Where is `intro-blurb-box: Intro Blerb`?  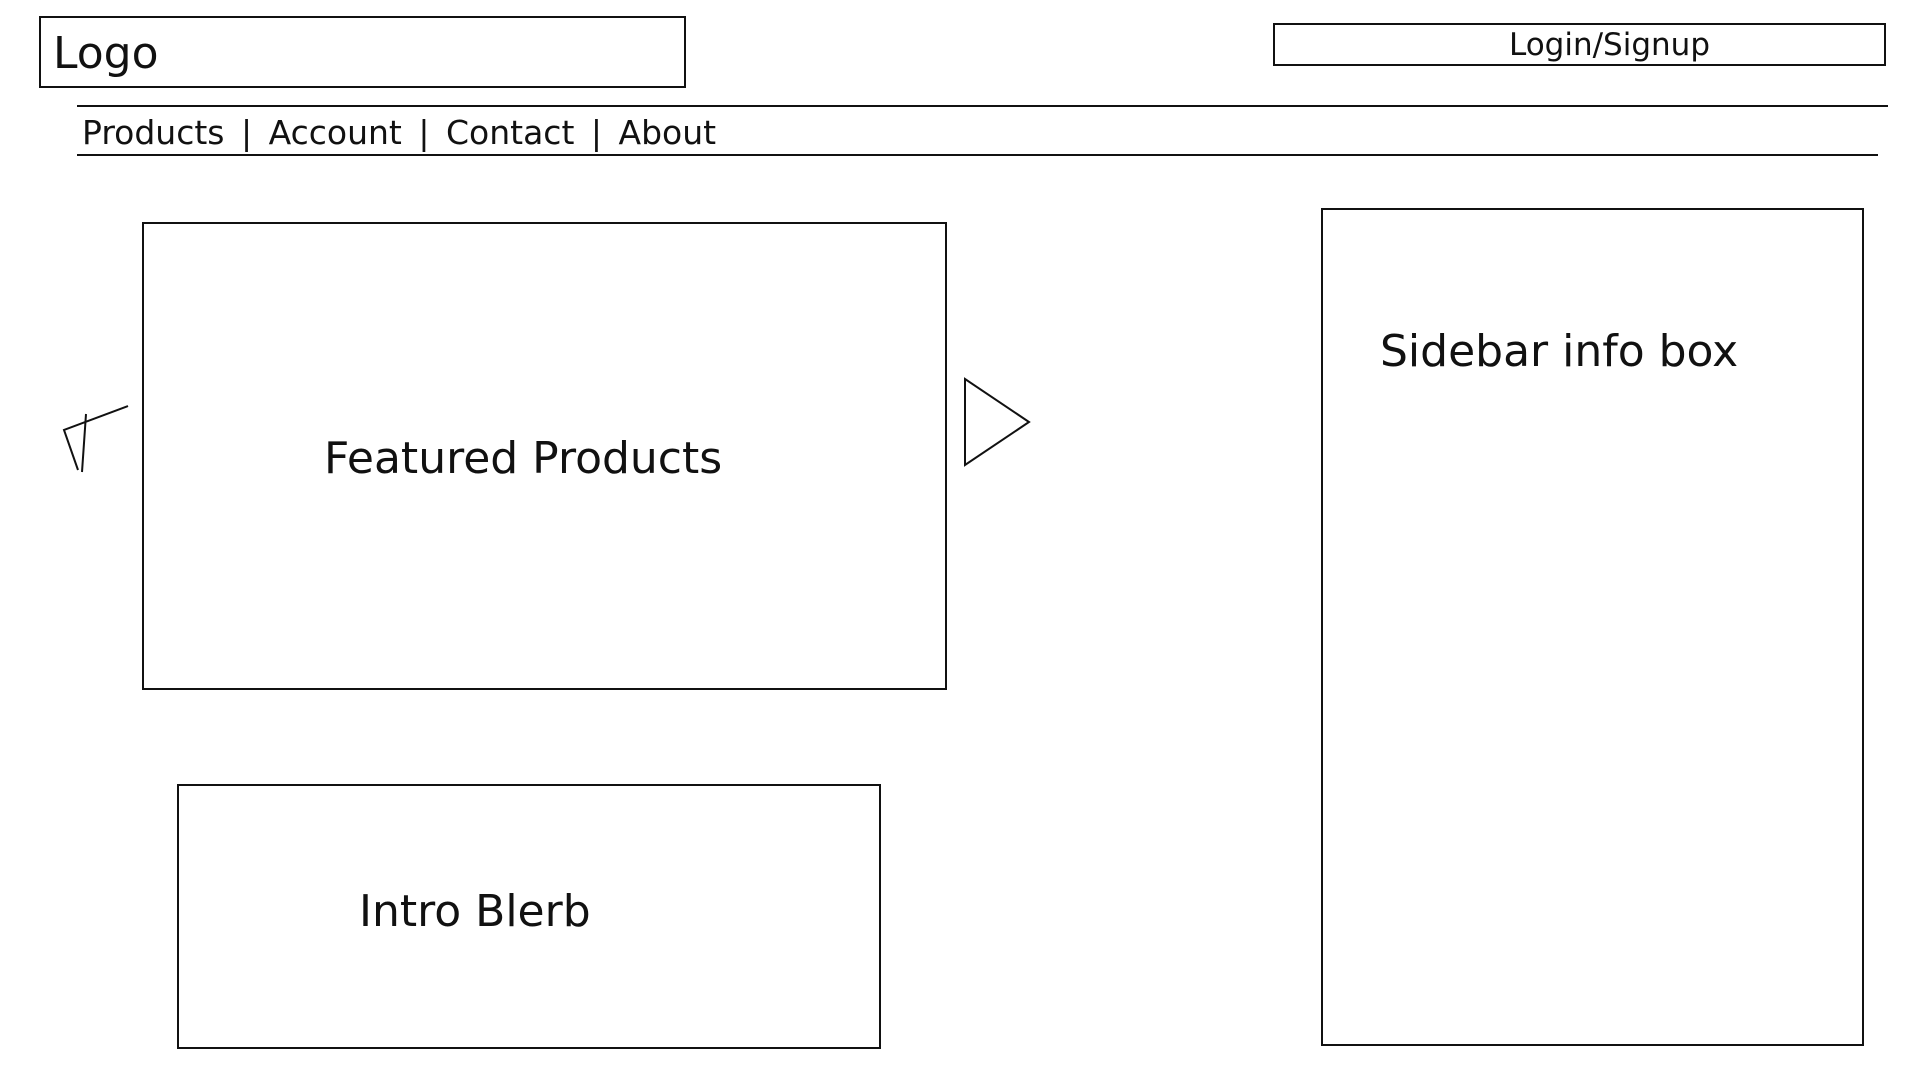
intro-blurb-box: Intro Blerb is located at coordinates (529, 916).